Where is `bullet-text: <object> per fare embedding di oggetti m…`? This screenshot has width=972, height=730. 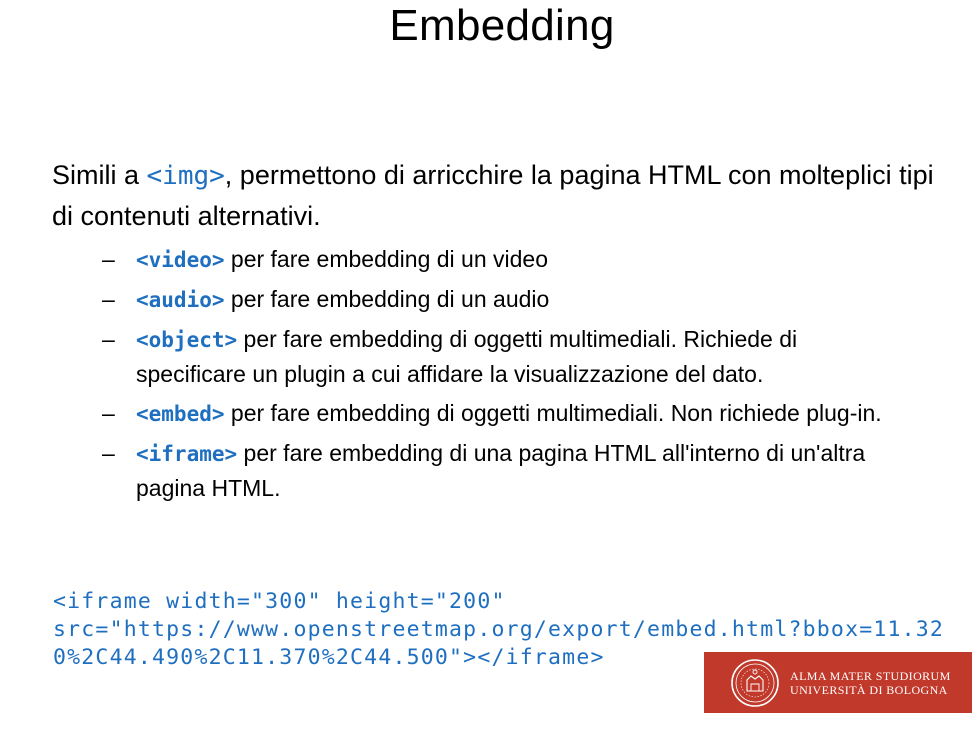 bullet-text: <object> per fare embedding di oggetti m… is located at coordinates (524, 356).